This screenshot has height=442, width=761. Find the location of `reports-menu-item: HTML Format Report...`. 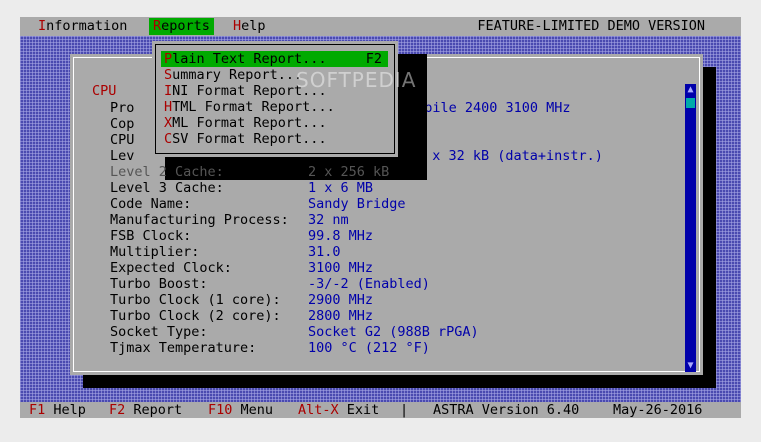

reports-menu-item: HTML Format Report... is located at coordinates (274, 107).